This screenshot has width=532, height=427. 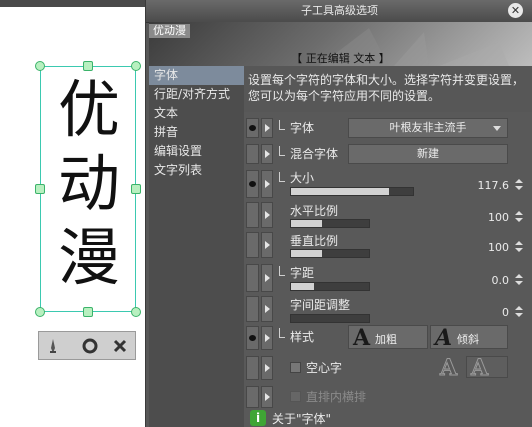 I want to click on hollow-style-dropdown: A, so click(x=487, y=368).